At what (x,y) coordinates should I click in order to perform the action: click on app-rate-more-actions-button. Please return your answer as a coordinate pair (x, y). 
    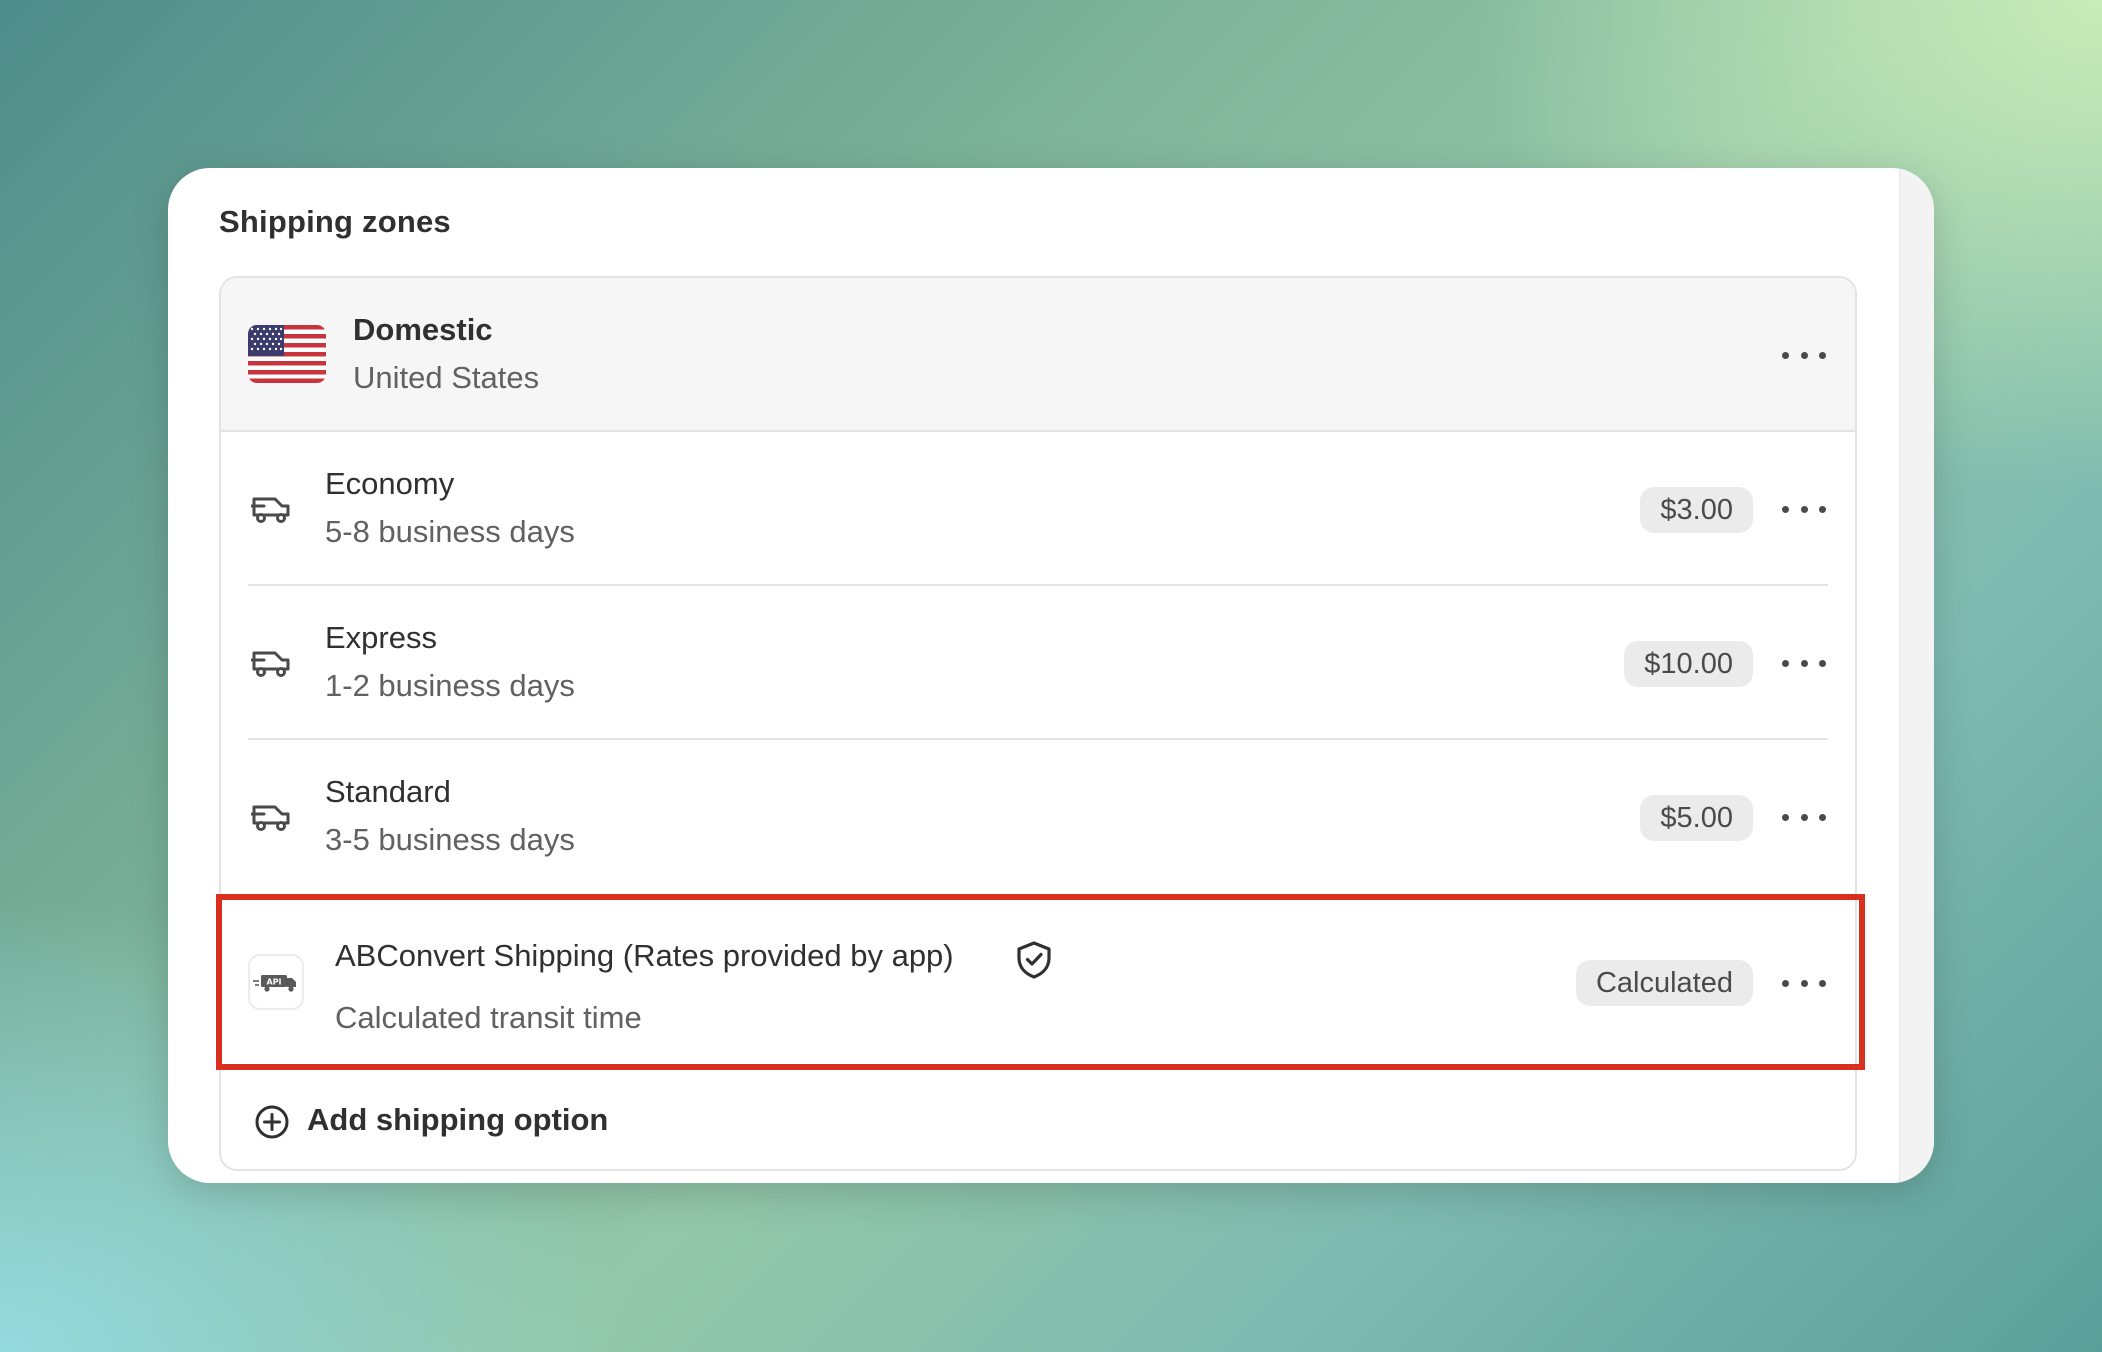
    Looking at the image, I should click on (1804, 983).